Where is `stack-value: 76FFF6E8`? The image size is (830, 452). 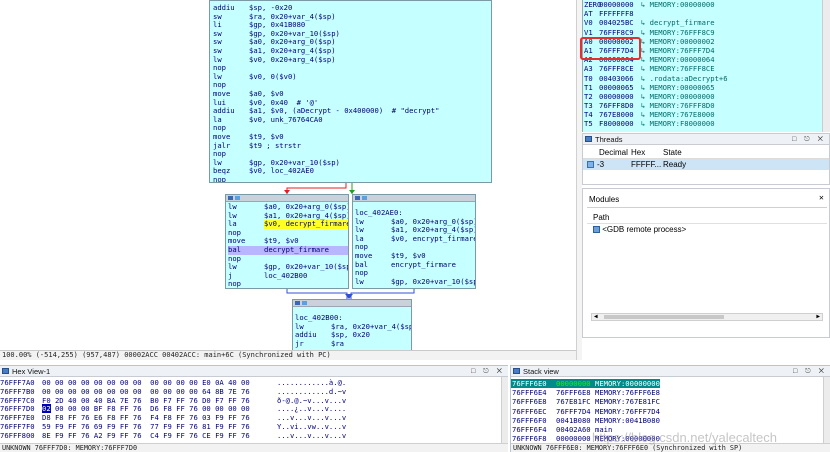
stack-value: 76FFF6E8 is located at coordinates (575, 392).